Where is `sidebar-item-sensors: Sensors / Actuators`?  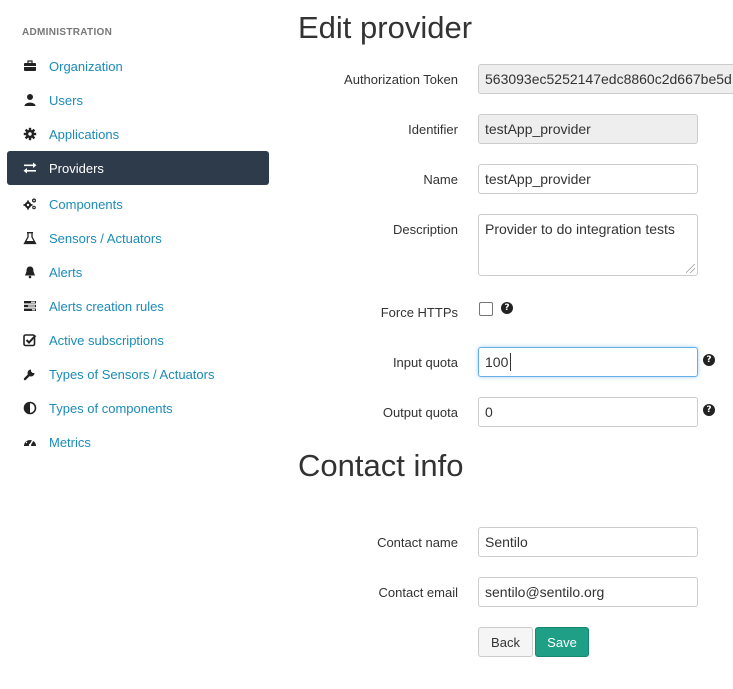 sidebar-item-sensors: Sensors / Actuators is located at coordinates (138, 238).